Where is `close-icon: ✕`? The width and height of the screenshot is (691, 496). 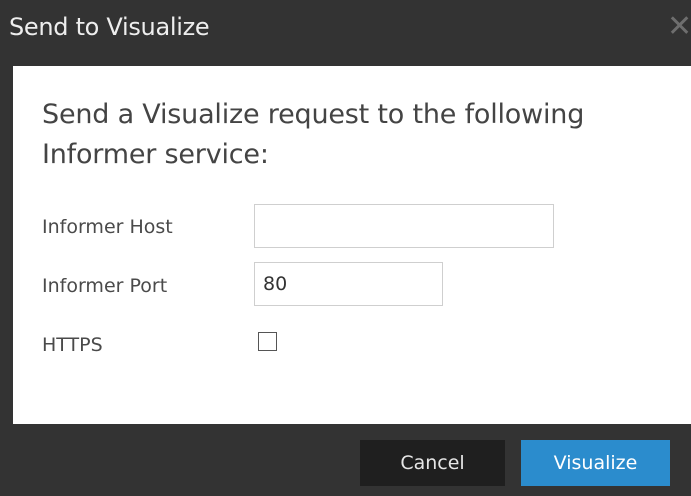
close-icon: ✕ is located at coordinates (679, 27).